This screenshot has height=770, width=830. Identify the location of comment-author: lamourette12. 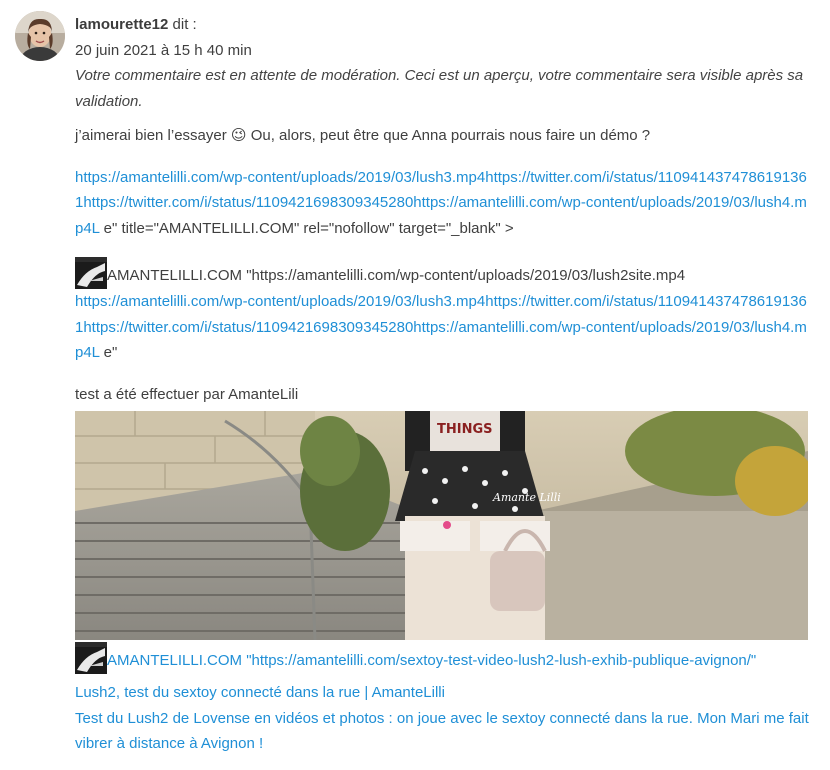
(121, 24).